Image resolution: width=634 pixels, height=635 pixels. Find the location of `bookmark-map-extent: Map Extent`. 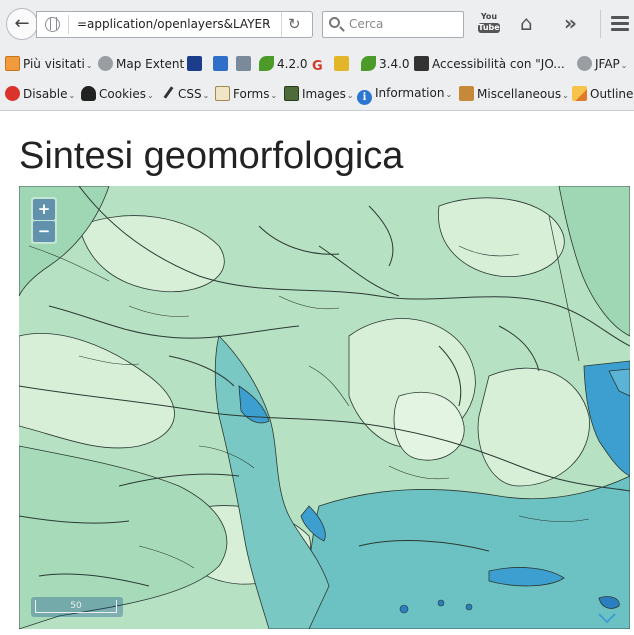

bookmark-map-extent: Map Extent is located at coordinates (141, 63).